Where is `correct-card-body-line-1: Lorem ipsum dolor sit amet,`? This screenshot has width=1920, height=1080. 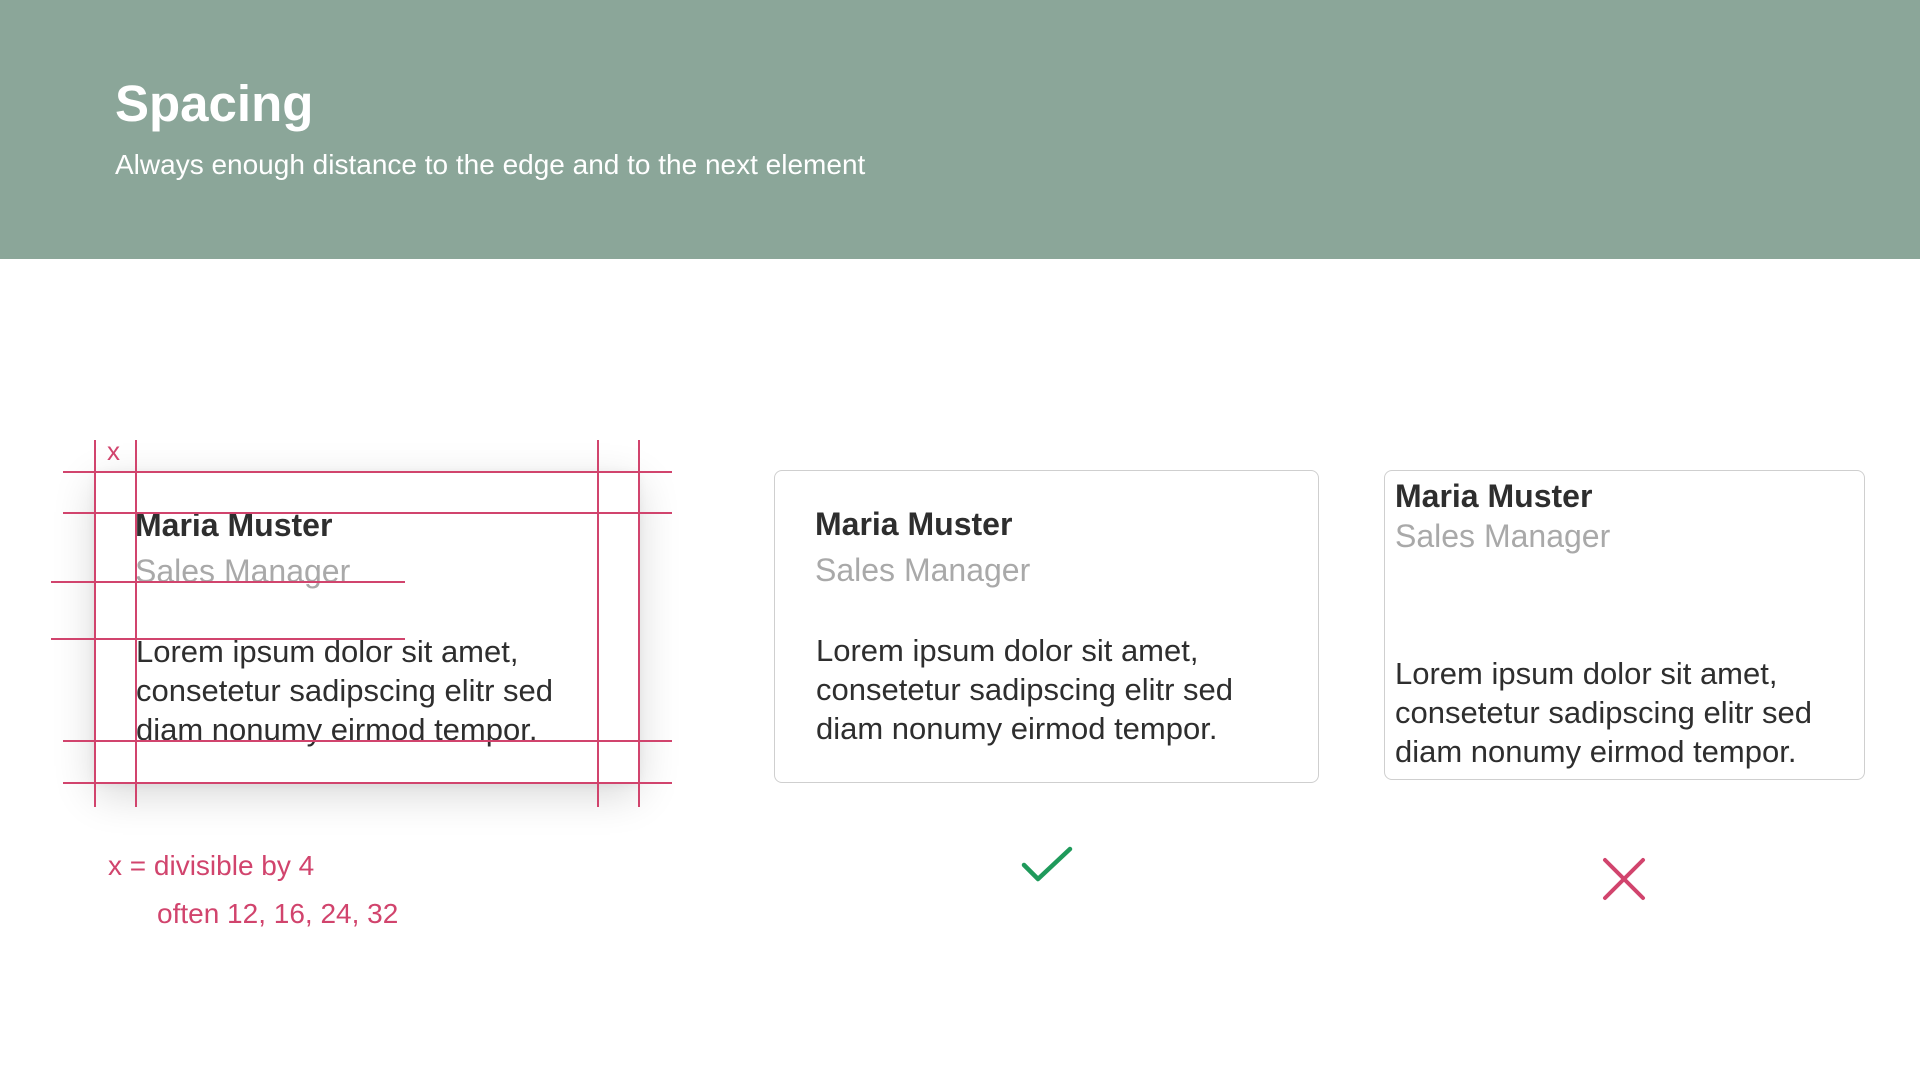
correct-card-body-line-1: Lorem ipsum dolor sit amet, is located at coordinates (1007, 650).